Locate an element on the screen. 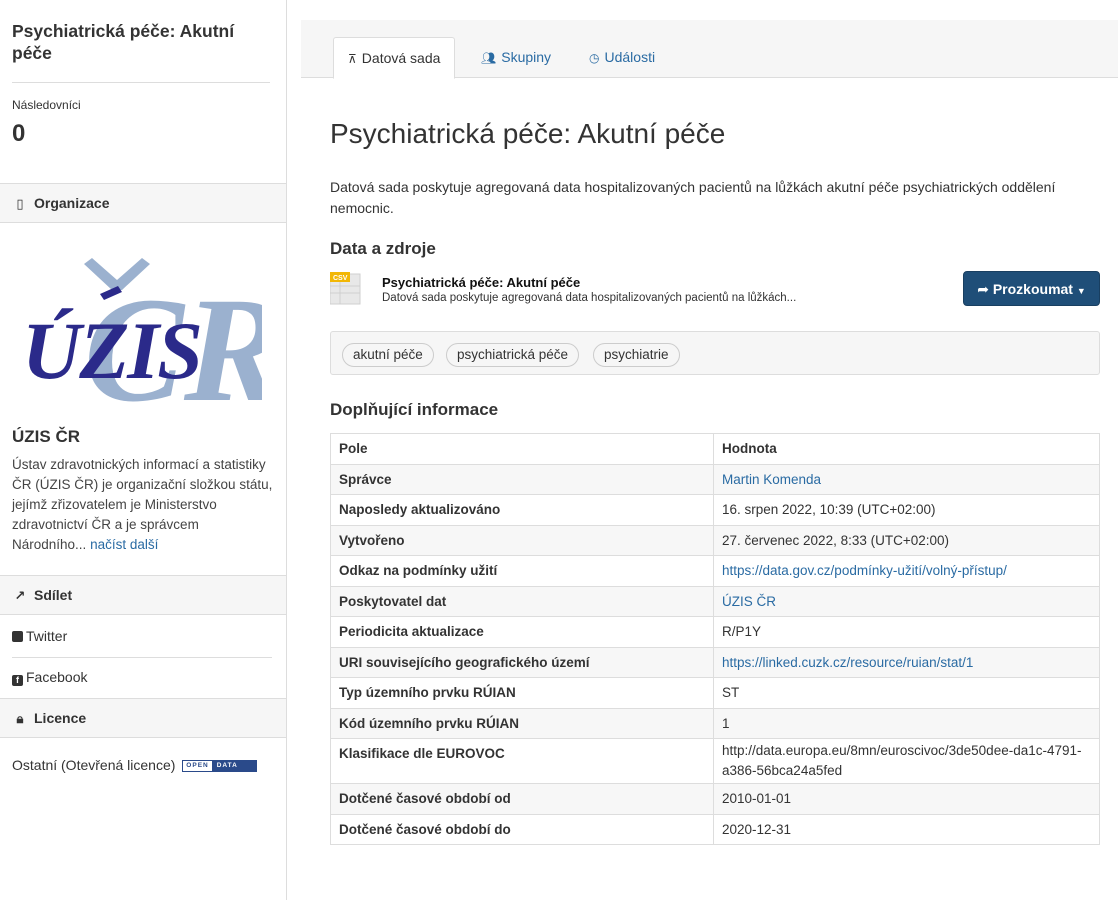  row-value: 2010-01-01 is located at coordinates (906, 799).